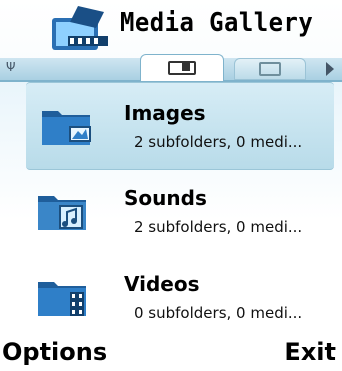  I want to click on exit-softkey: Exit, so click(310, 352).